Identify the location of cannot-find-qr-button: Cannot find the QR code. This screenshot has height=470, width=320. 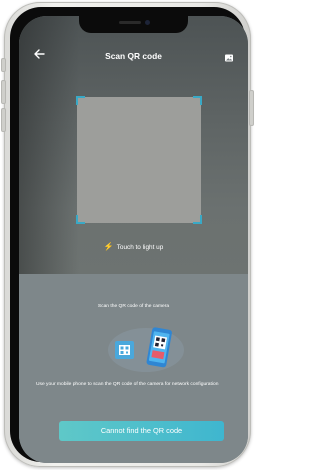
(141, 431).